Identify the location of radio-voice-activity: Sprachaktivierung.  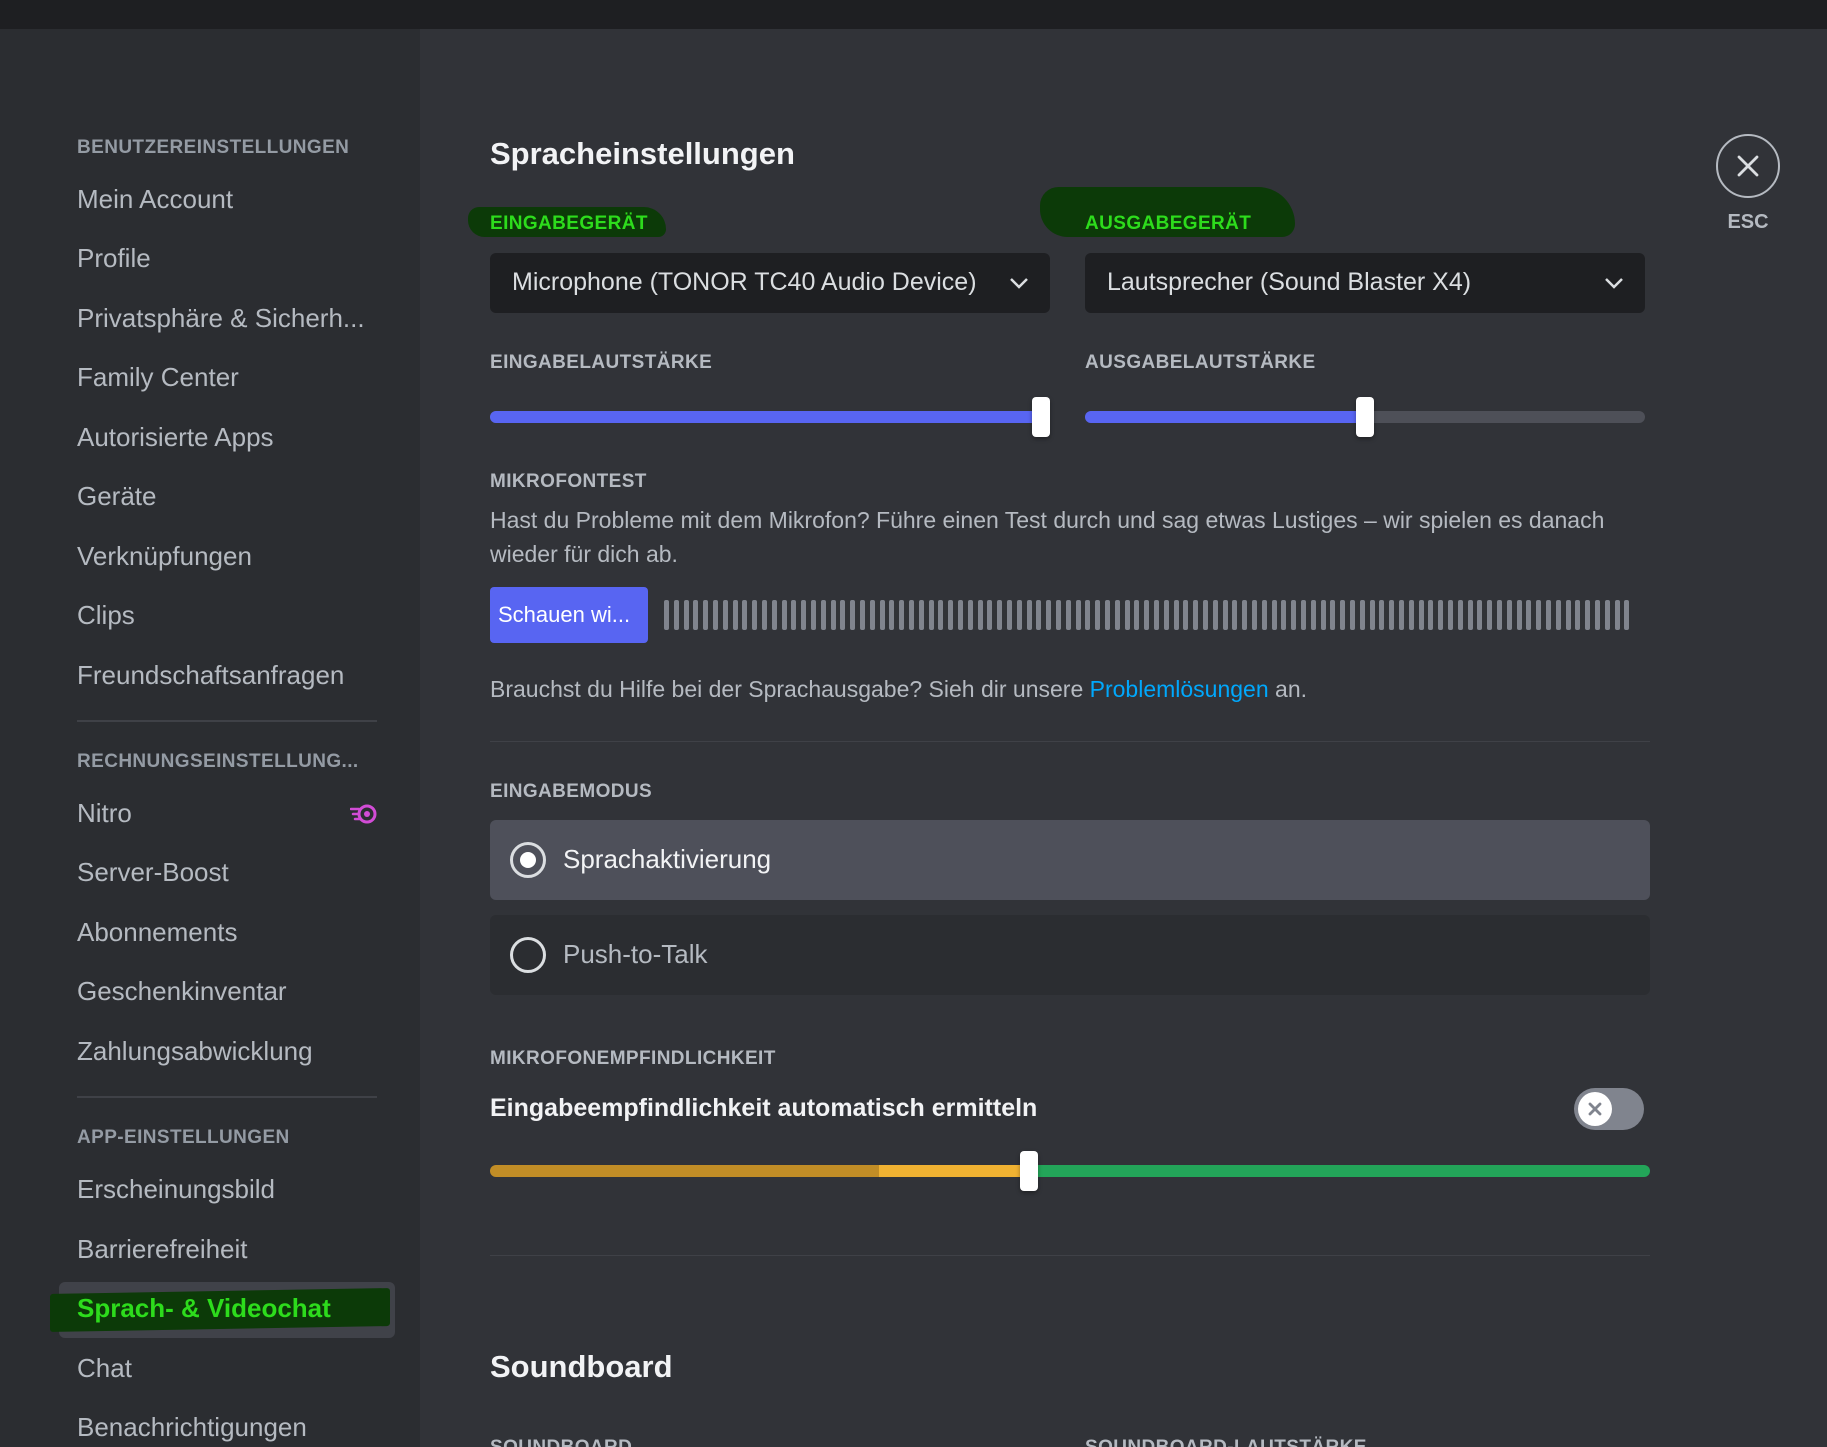
(1070, 860).